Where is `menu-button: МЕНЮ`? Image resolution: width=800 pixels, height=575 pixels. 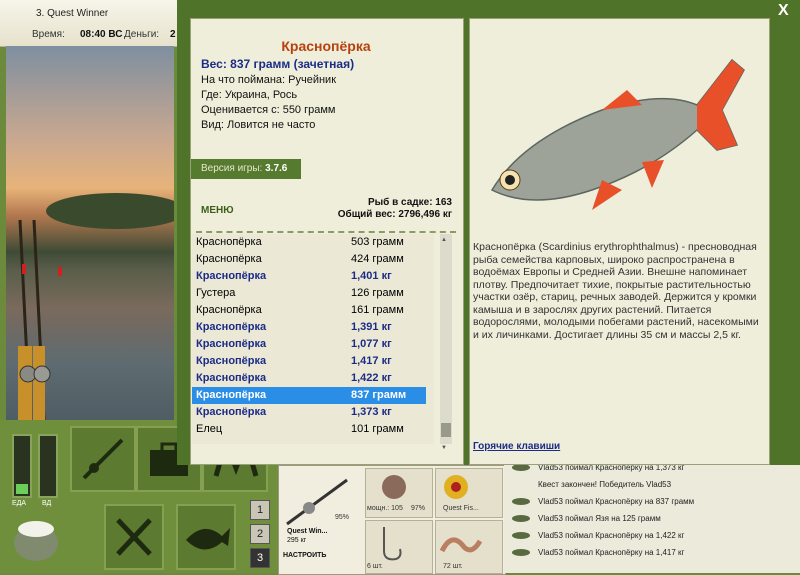
menu-button: МЕНЮ is located at coordinates (217, 210).